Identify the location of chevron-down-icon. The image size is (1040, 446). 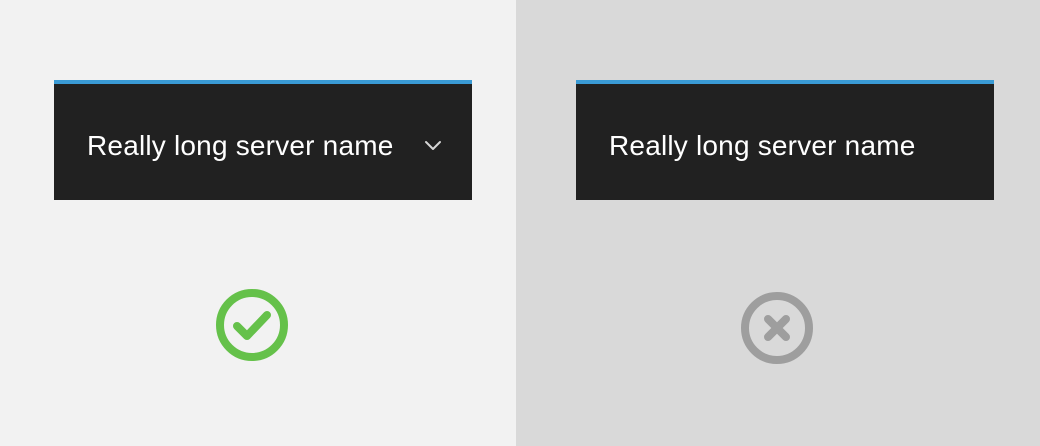
(433, 145).